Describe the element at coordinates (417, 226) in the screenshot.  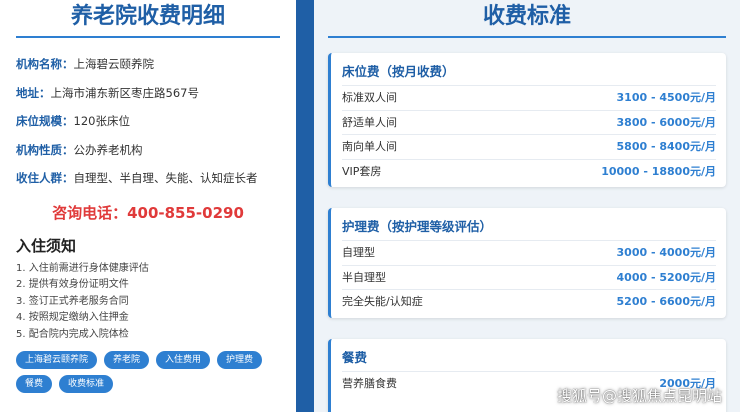
I see `card-title: 护理费（按护理等级评估）` at that location.